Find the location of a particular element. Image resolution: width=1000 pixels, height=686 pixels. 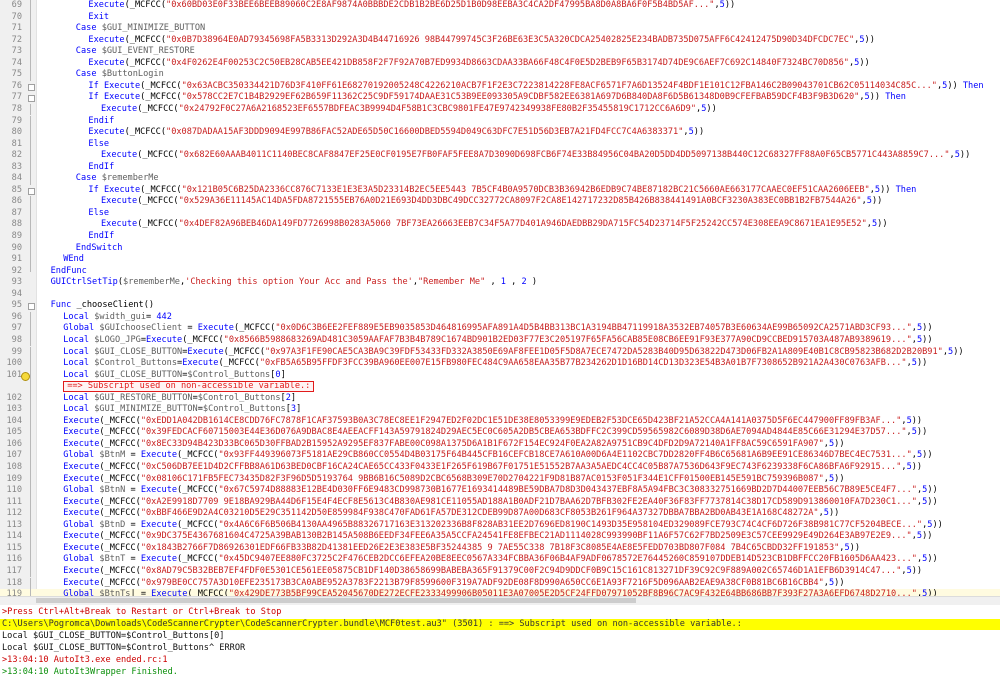

line-number: 91 is located at coordinates (16, 259).